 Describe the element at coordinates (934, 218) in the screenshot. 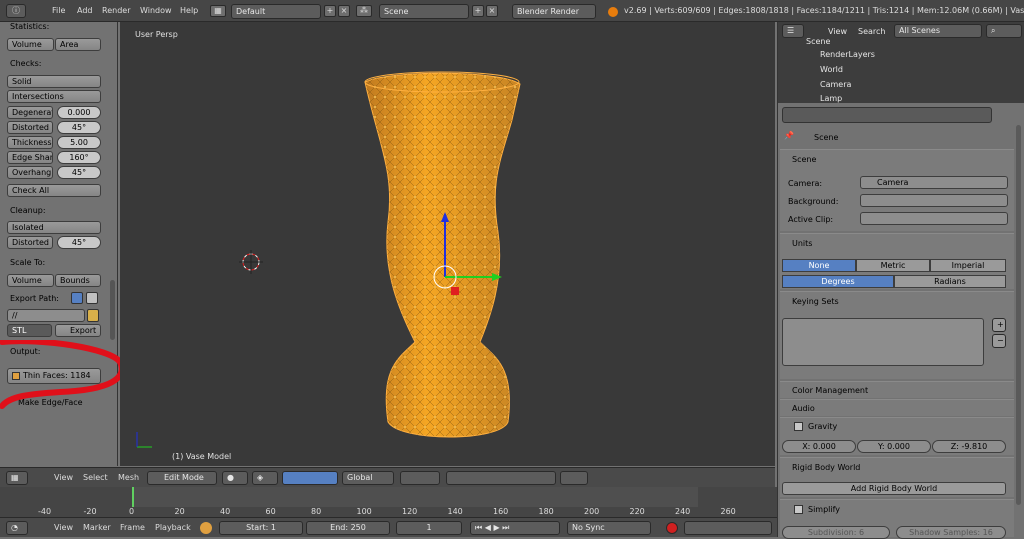

I see `active-clip-field` at that location.